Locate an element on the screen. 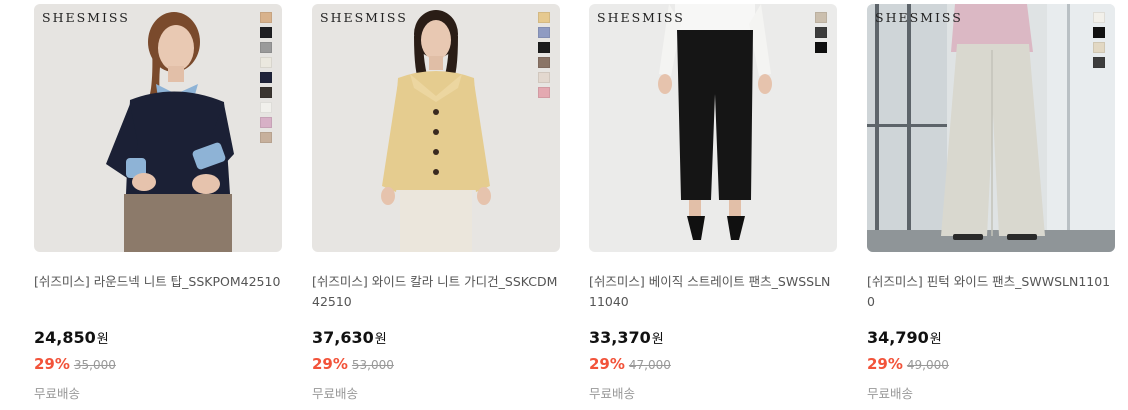 Image resolution: width=1128 pixels, height=410 pixels. discount-row: 29% 49,000 is located at coordinates (908, 364).